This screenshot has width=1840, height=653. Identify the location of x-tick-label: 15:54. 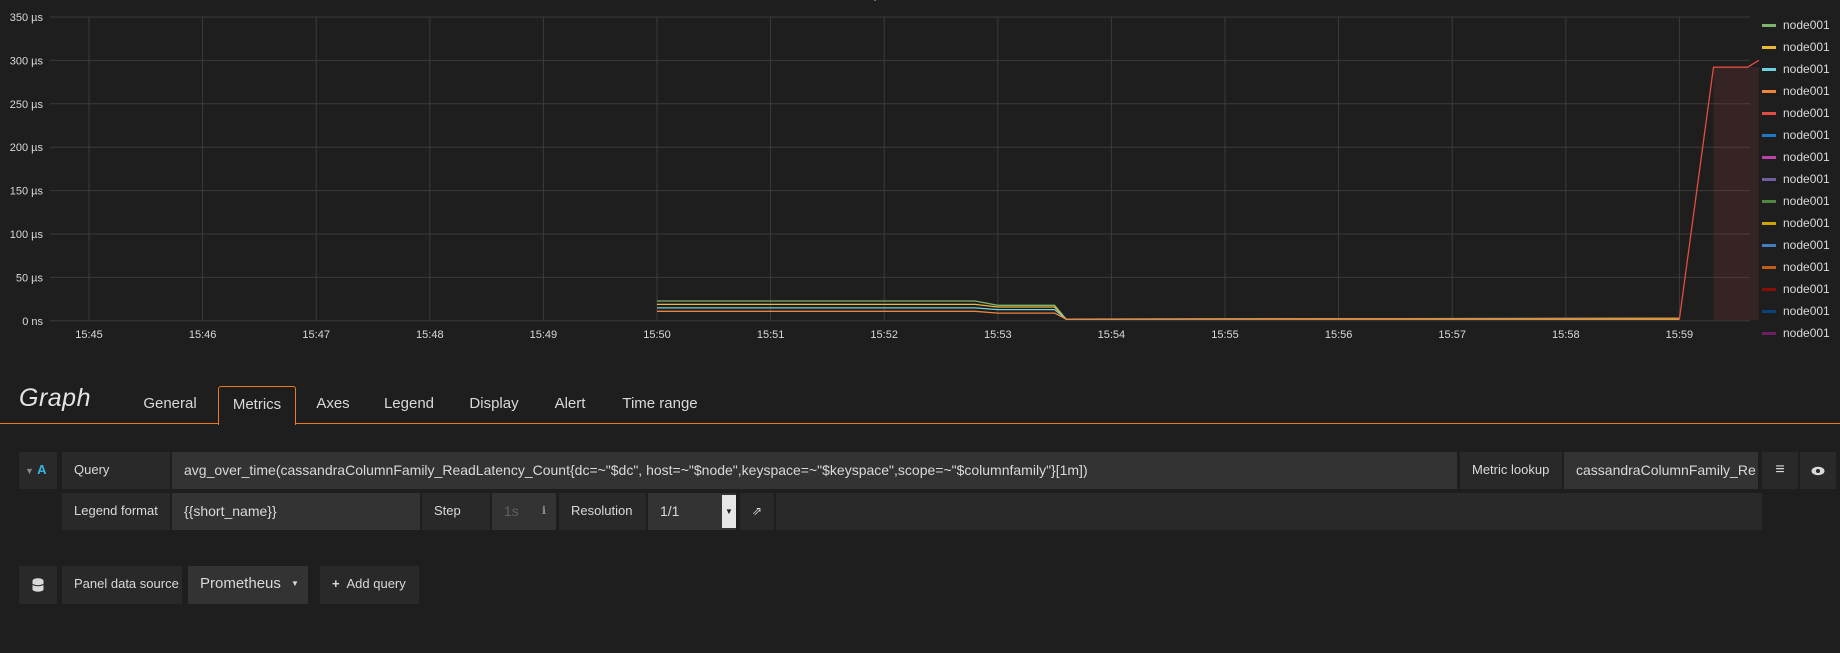
(1112, 335).